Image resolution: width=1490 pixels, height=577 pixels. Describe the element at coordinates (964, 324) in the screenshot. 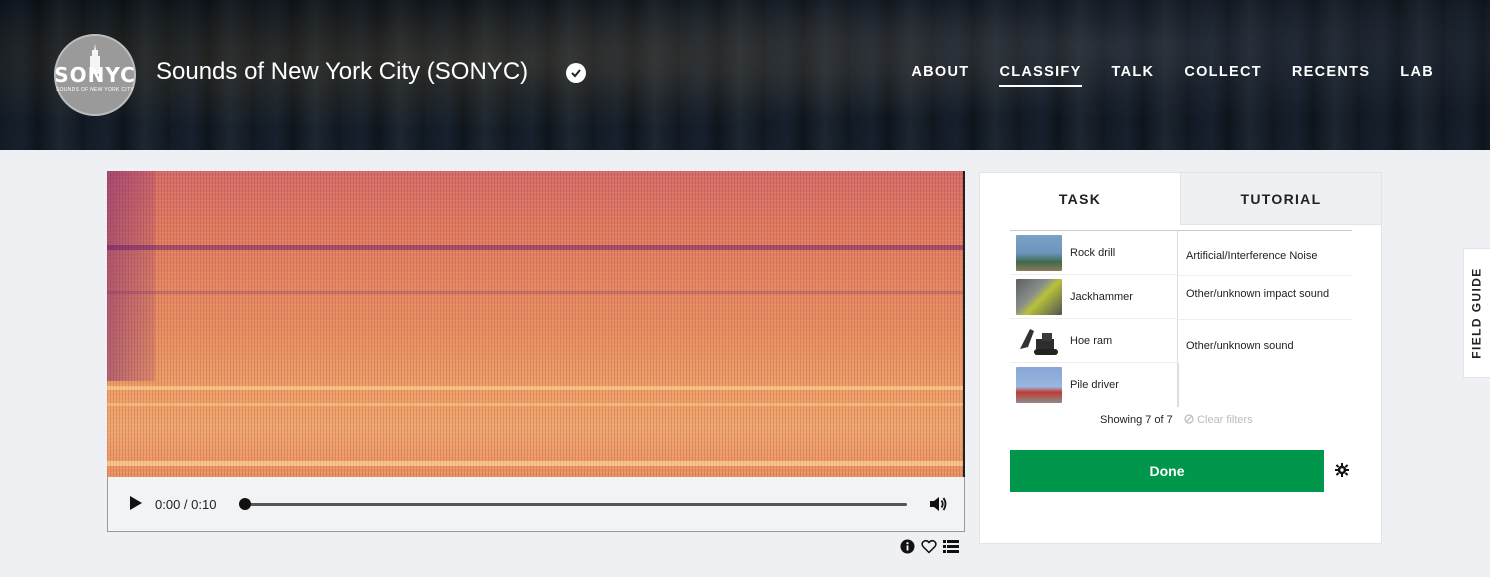

I see `spectrogram-edge` at that location.